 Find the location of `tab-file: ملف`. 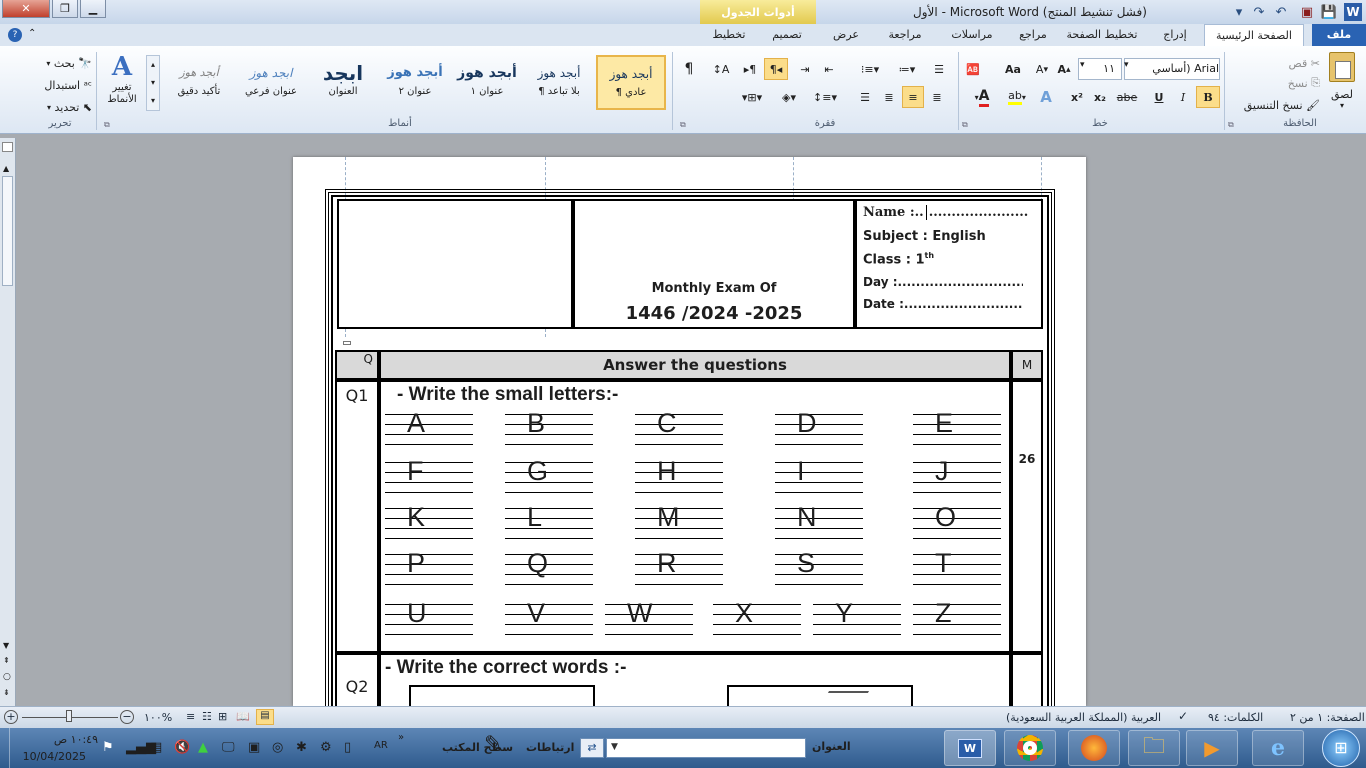

tab-file: ملف is located at coordinates (1339, 35).